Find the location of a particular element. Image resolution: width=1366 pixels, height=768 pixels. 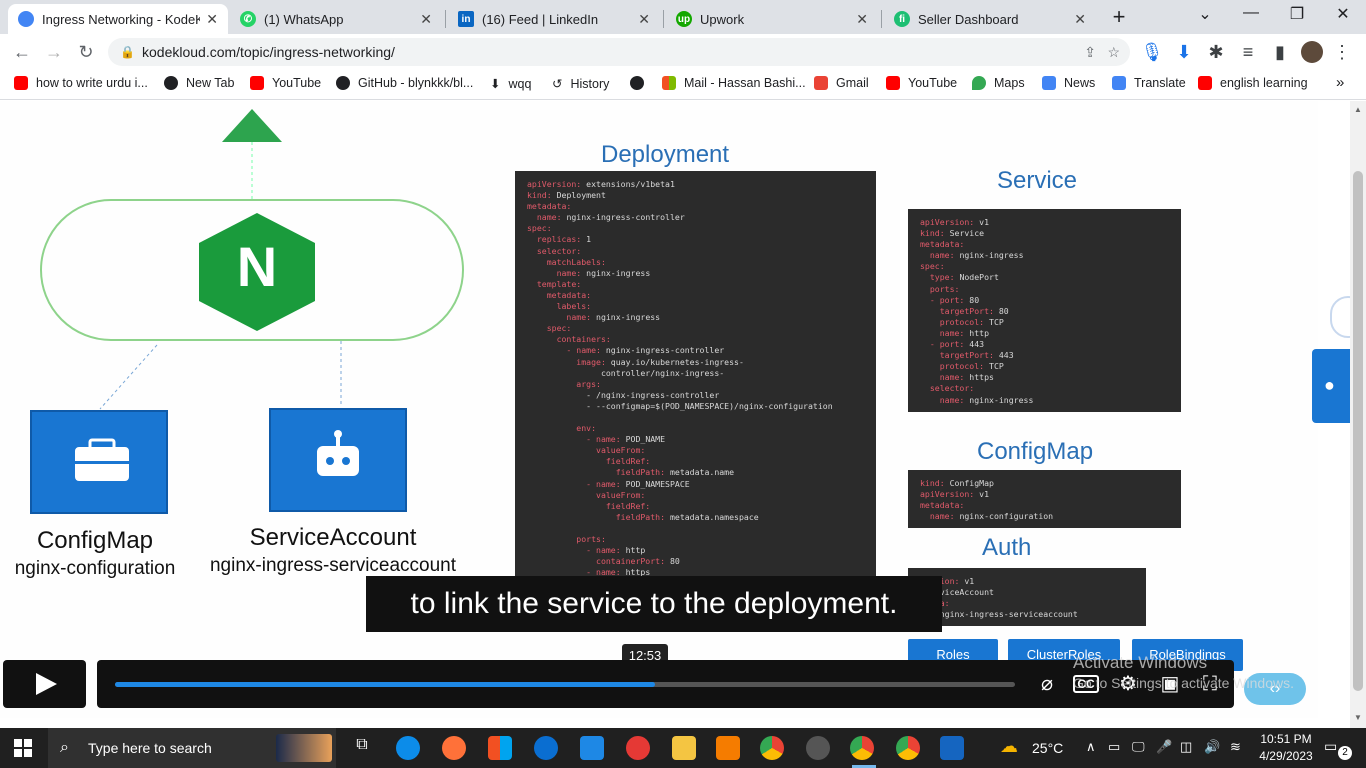

settings-app-icon is located at coordinates (728, 748).